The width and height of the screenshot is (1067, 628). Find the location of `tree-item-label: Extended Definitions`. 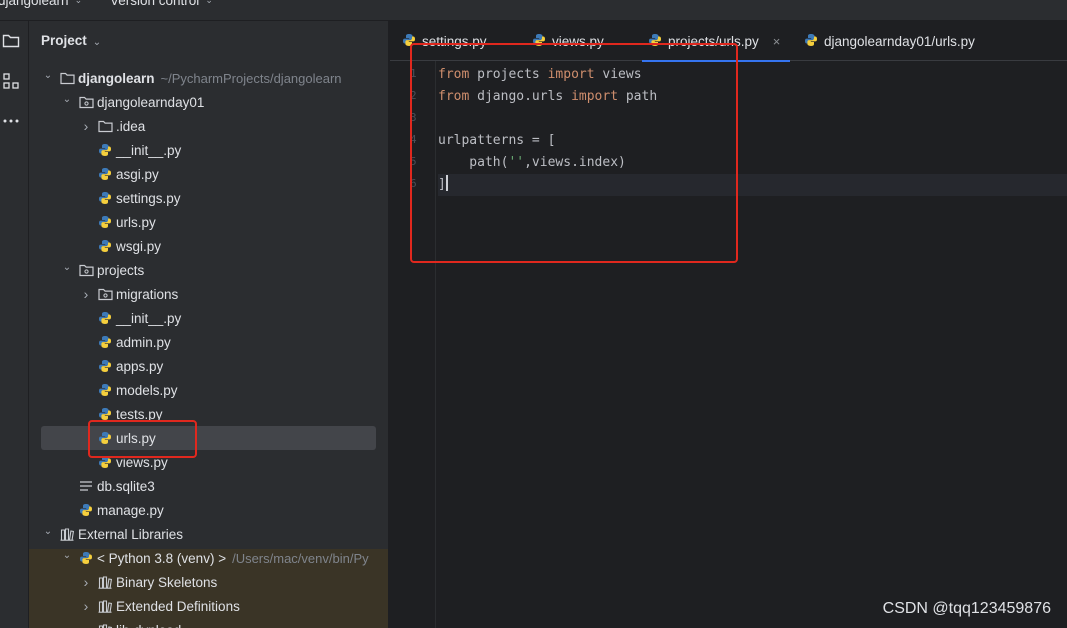

tree-item-label: Extended Definitions is located at coordinates (178, 606).